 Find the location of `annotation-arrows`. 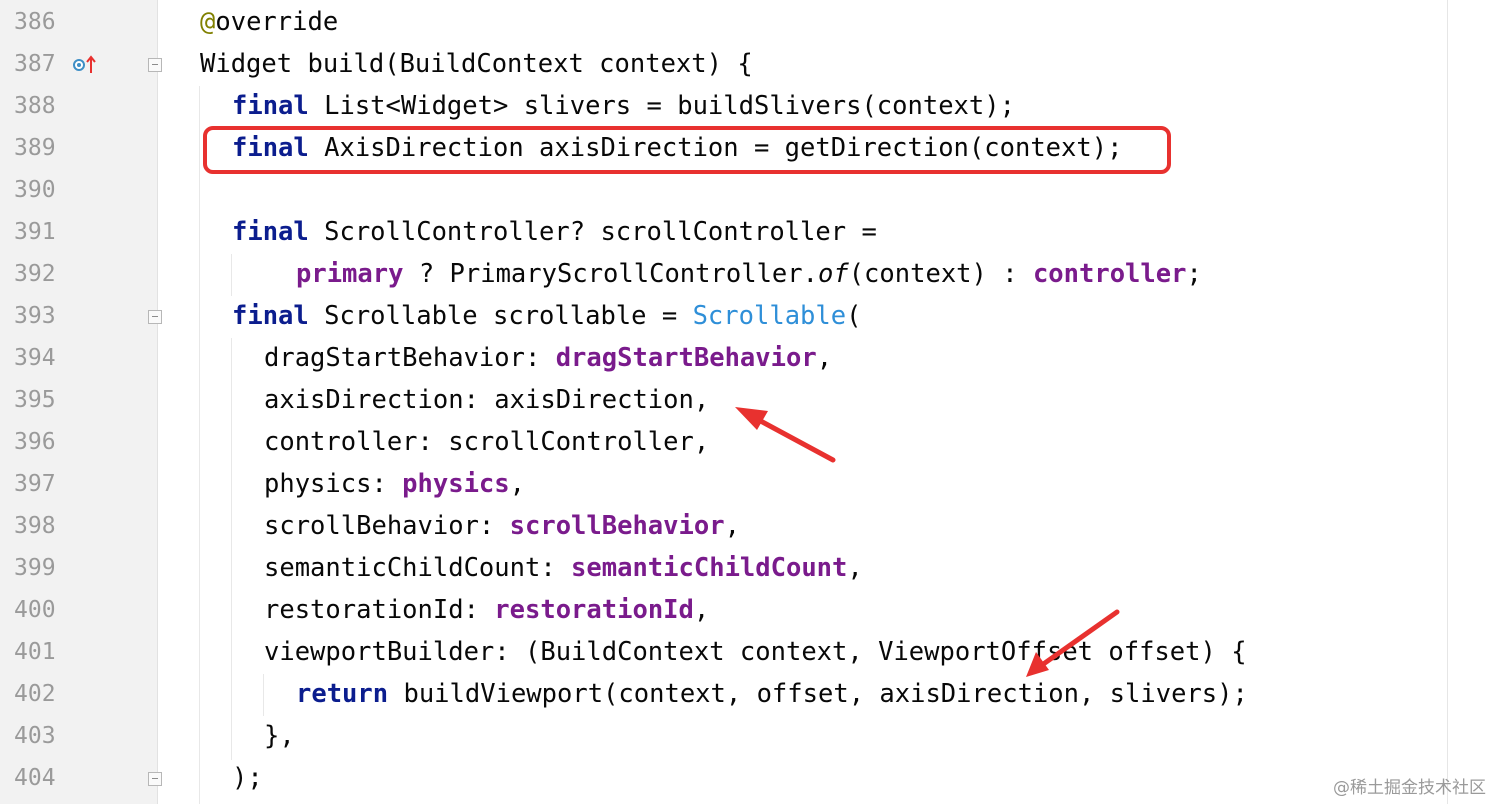

annotation-arrows is located at coordinates (927, 542).